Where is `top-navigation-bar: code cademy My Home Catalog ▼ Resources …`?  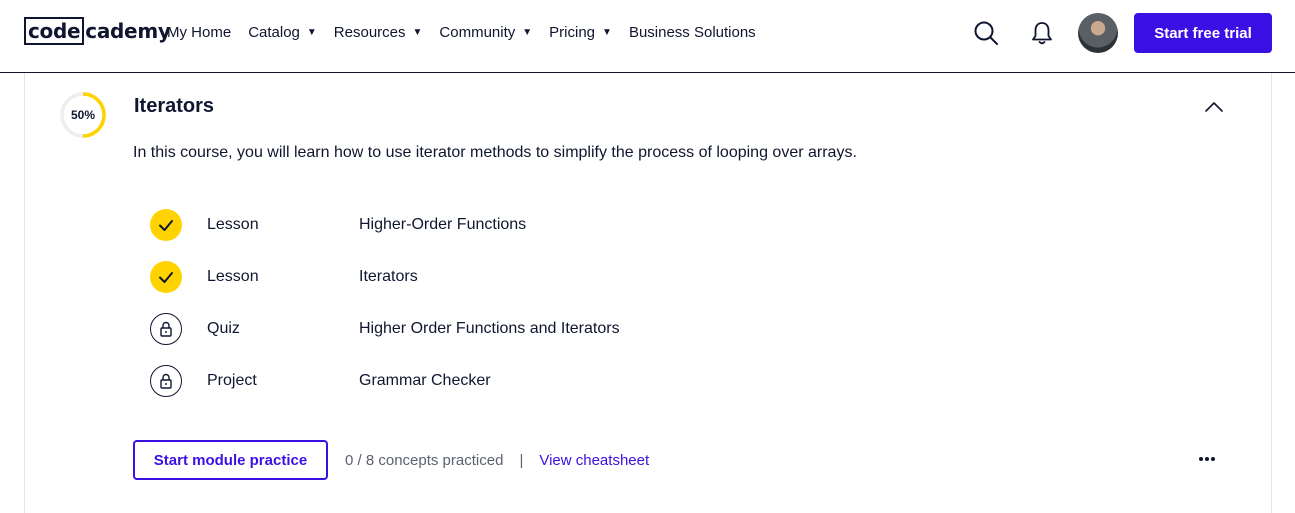 top-navigation-bar: code cademy My Home Catalog ▼ Resources … is located at coordinates (647, 36).